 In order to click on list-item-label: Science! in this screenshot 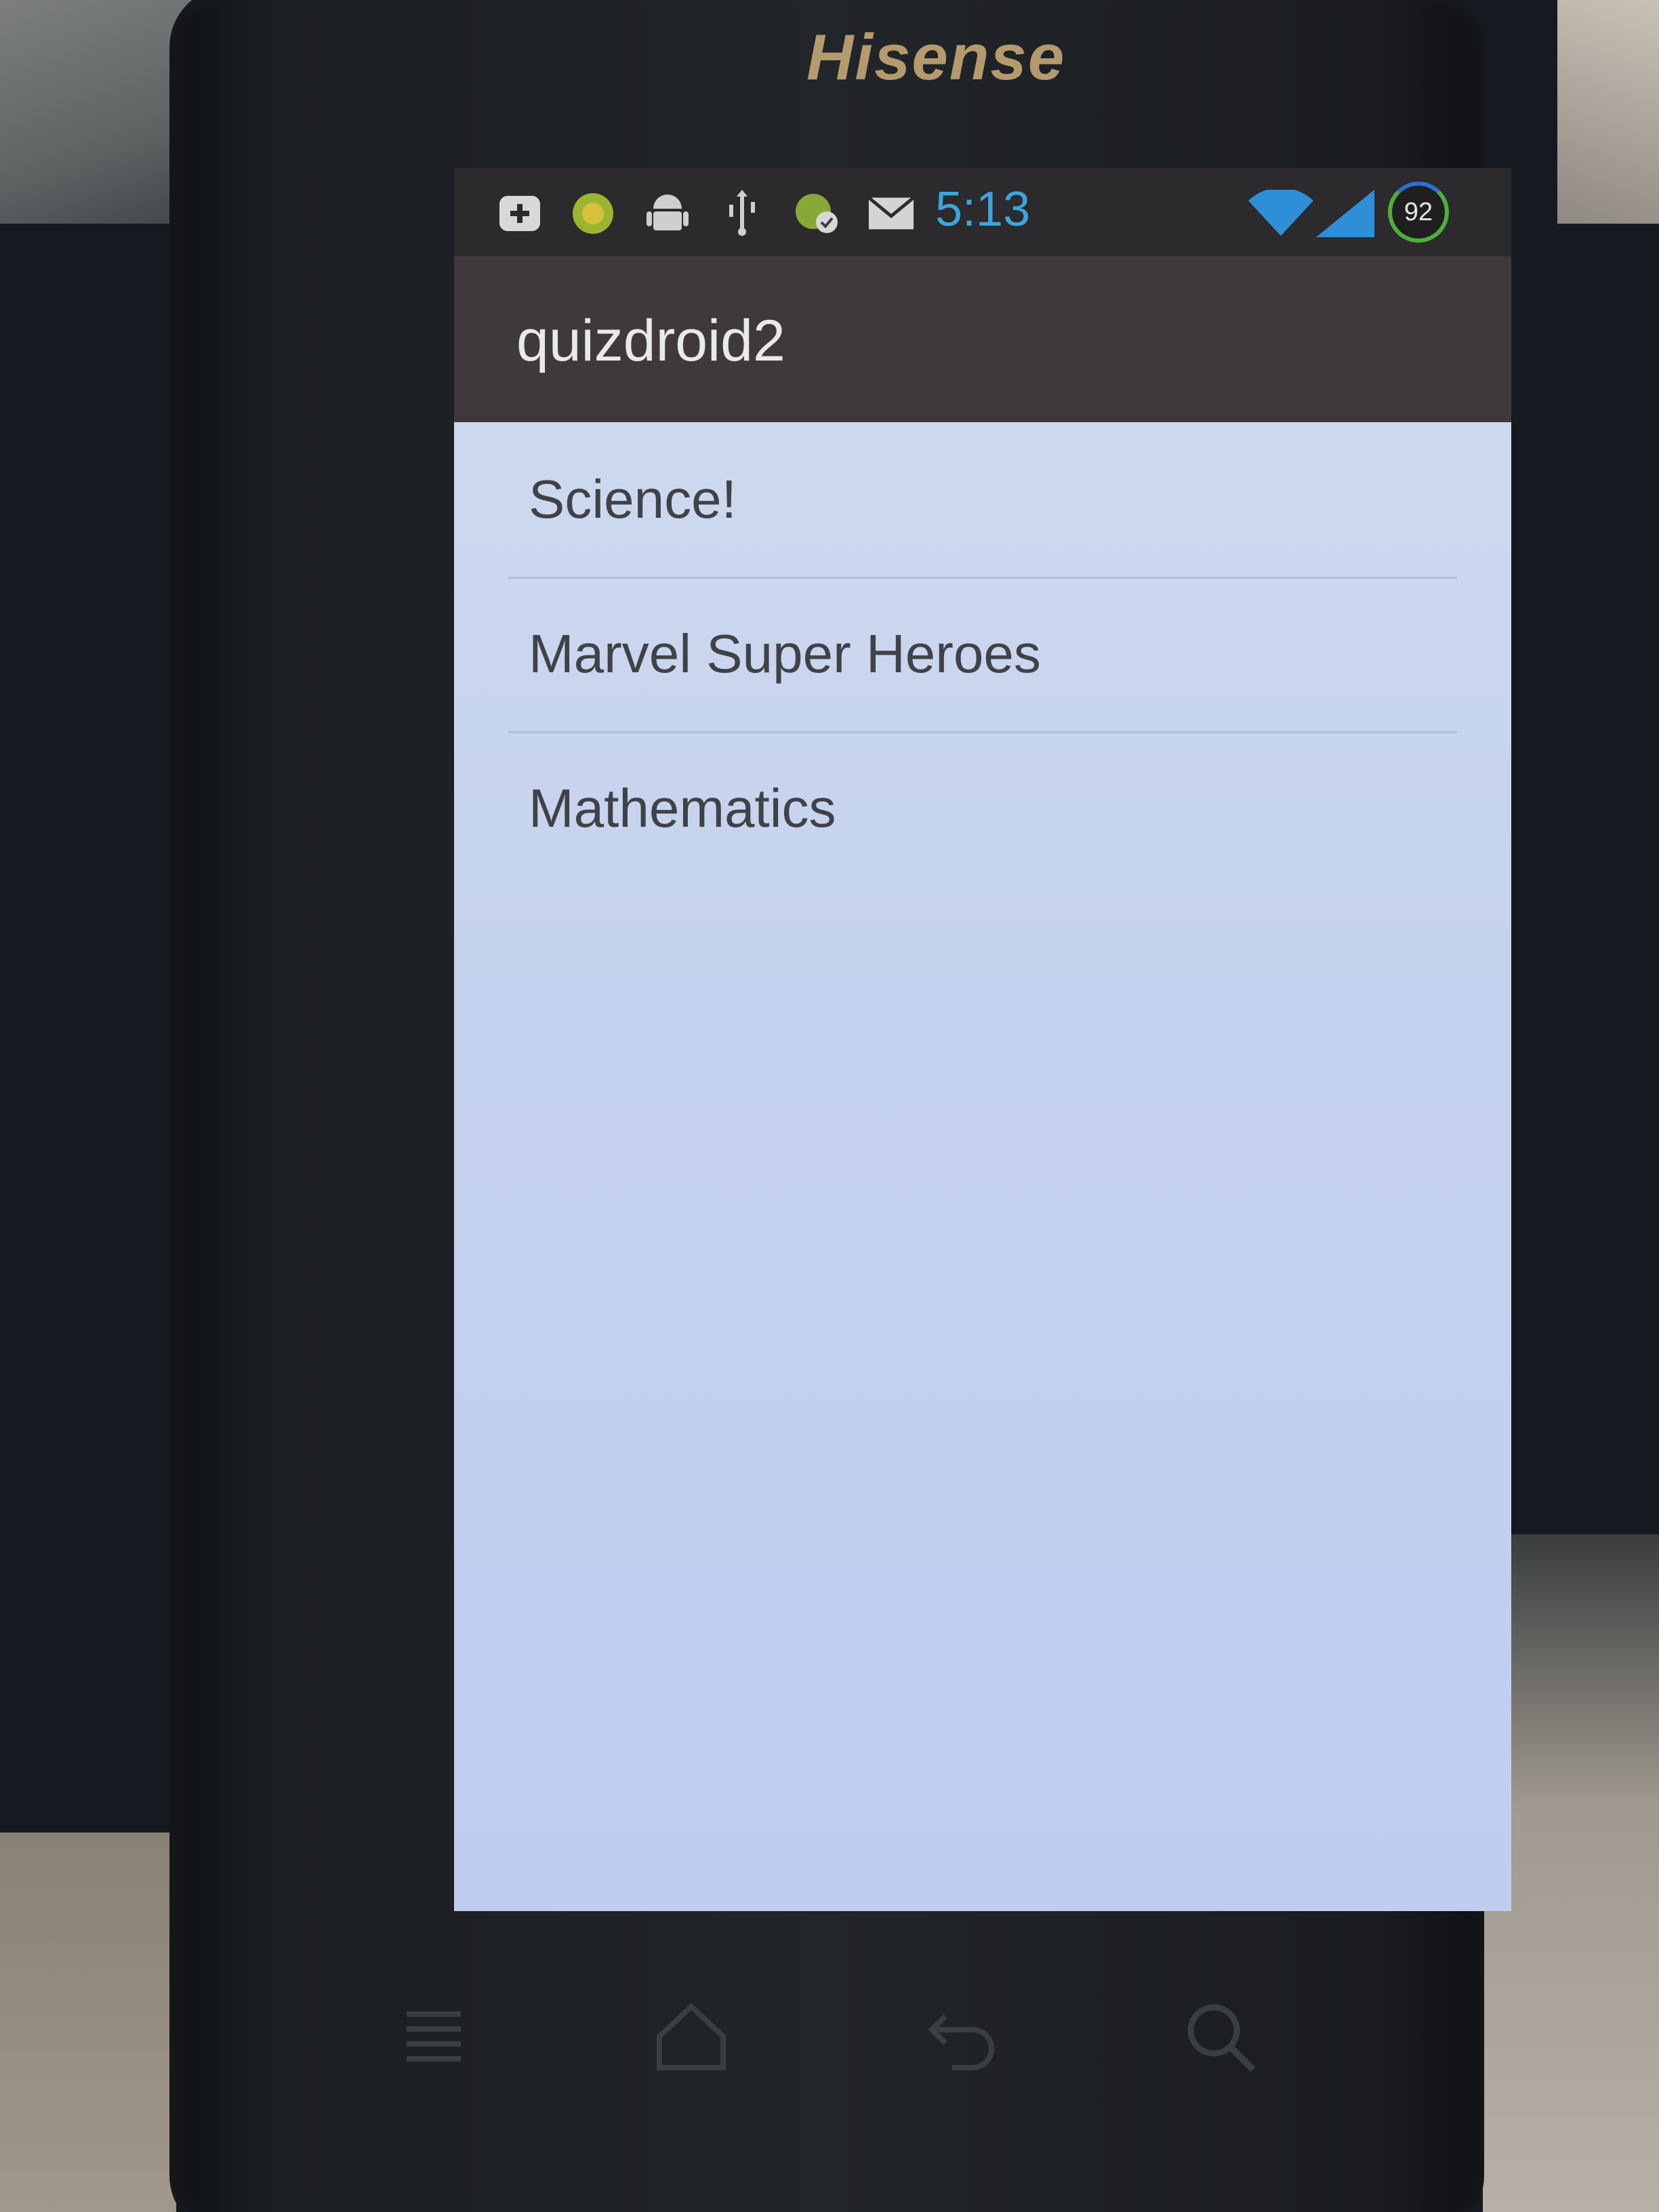, I will do `click(633, 499)`.